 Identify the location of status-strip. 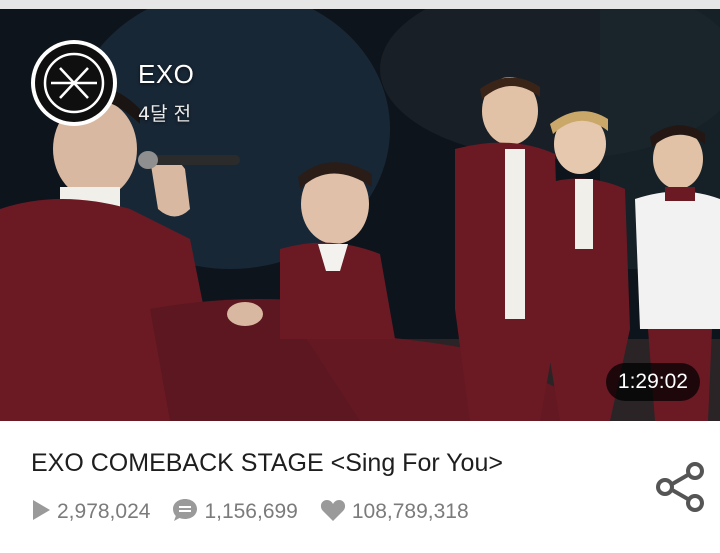
(360, 4).